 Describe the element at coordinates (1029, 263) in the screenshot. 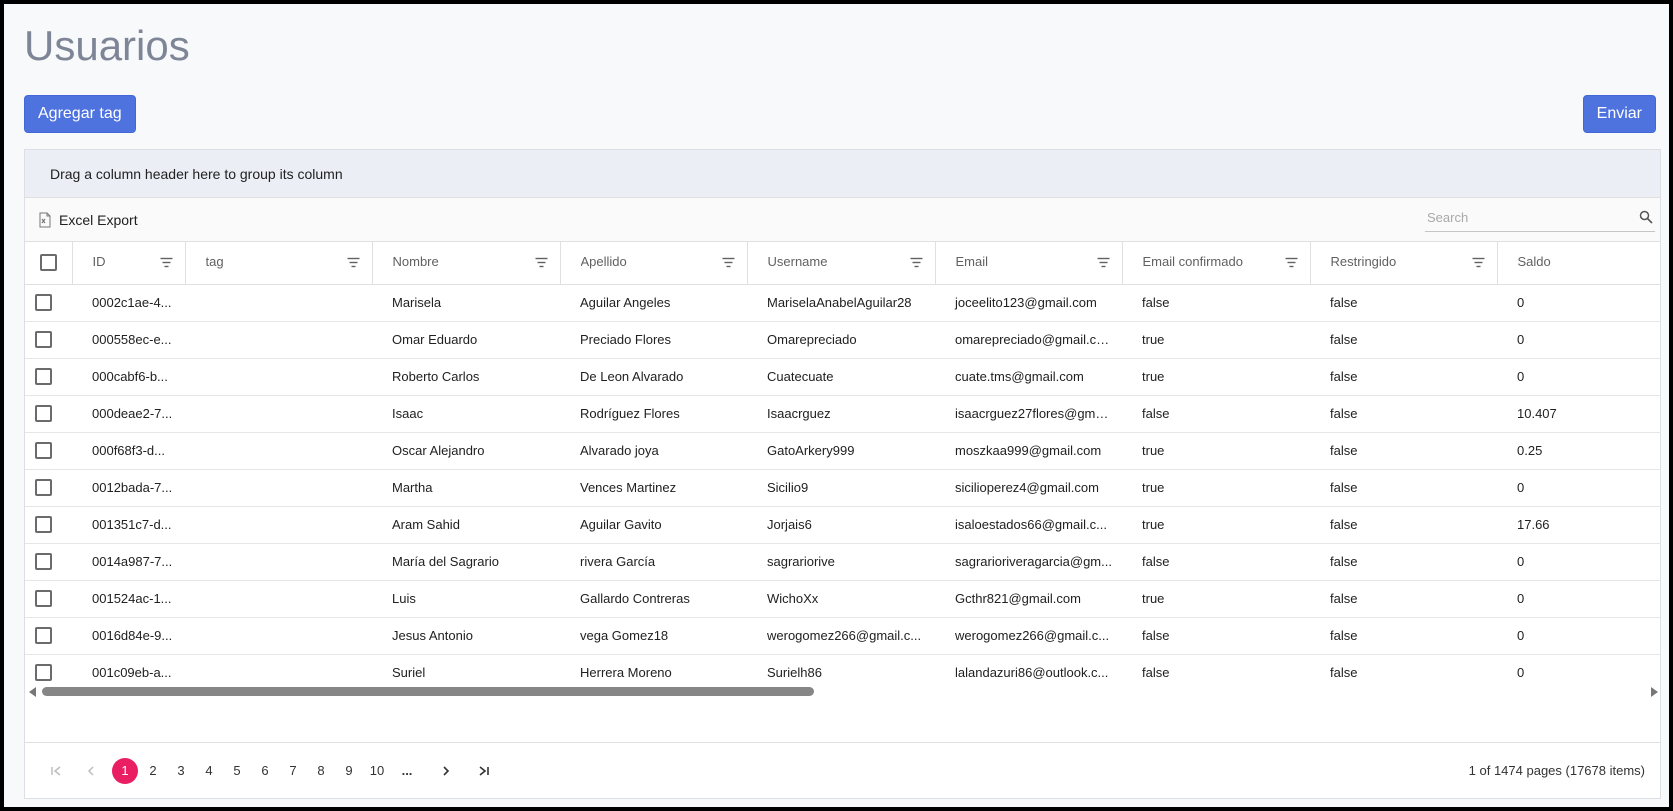

I see `column-header-email: Email` at that location.